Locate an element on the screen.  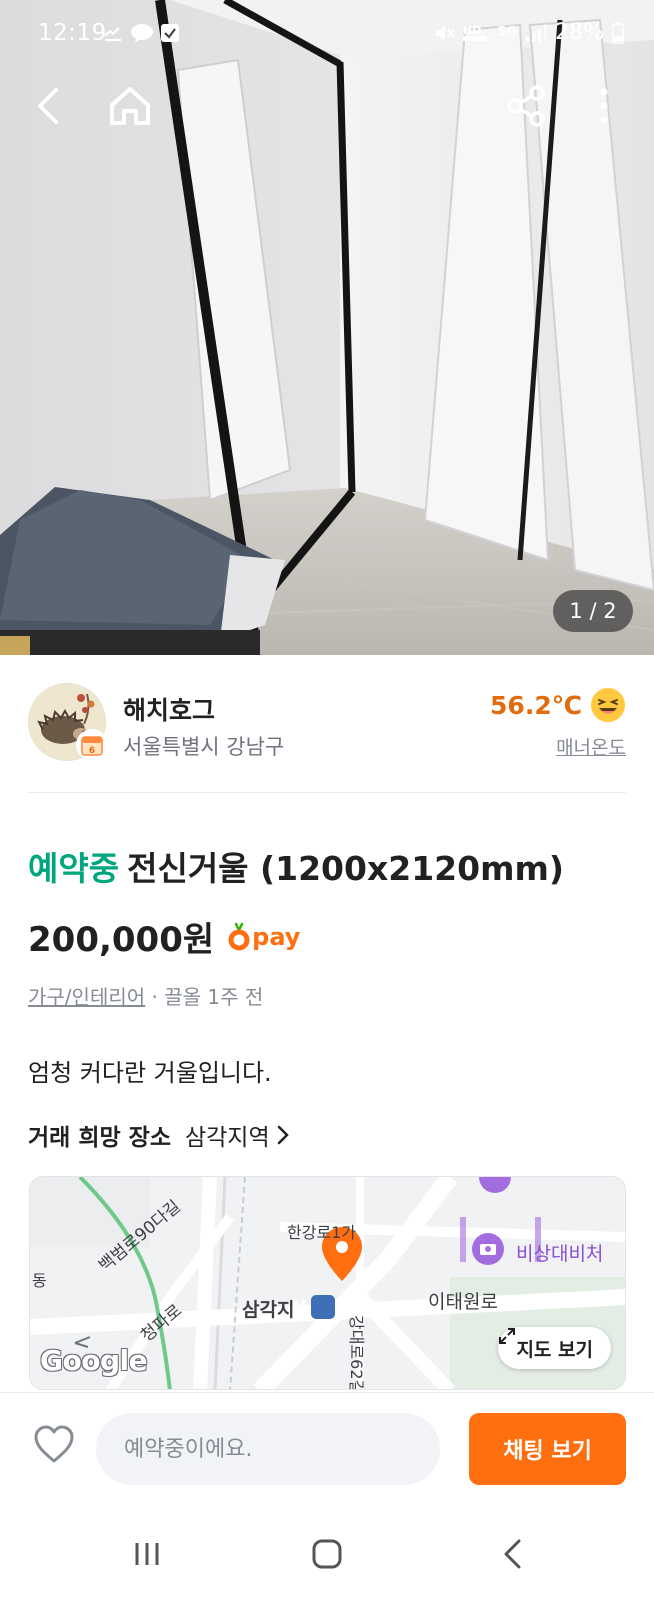
svg-text: 6 is located at coordinates (92, 751).